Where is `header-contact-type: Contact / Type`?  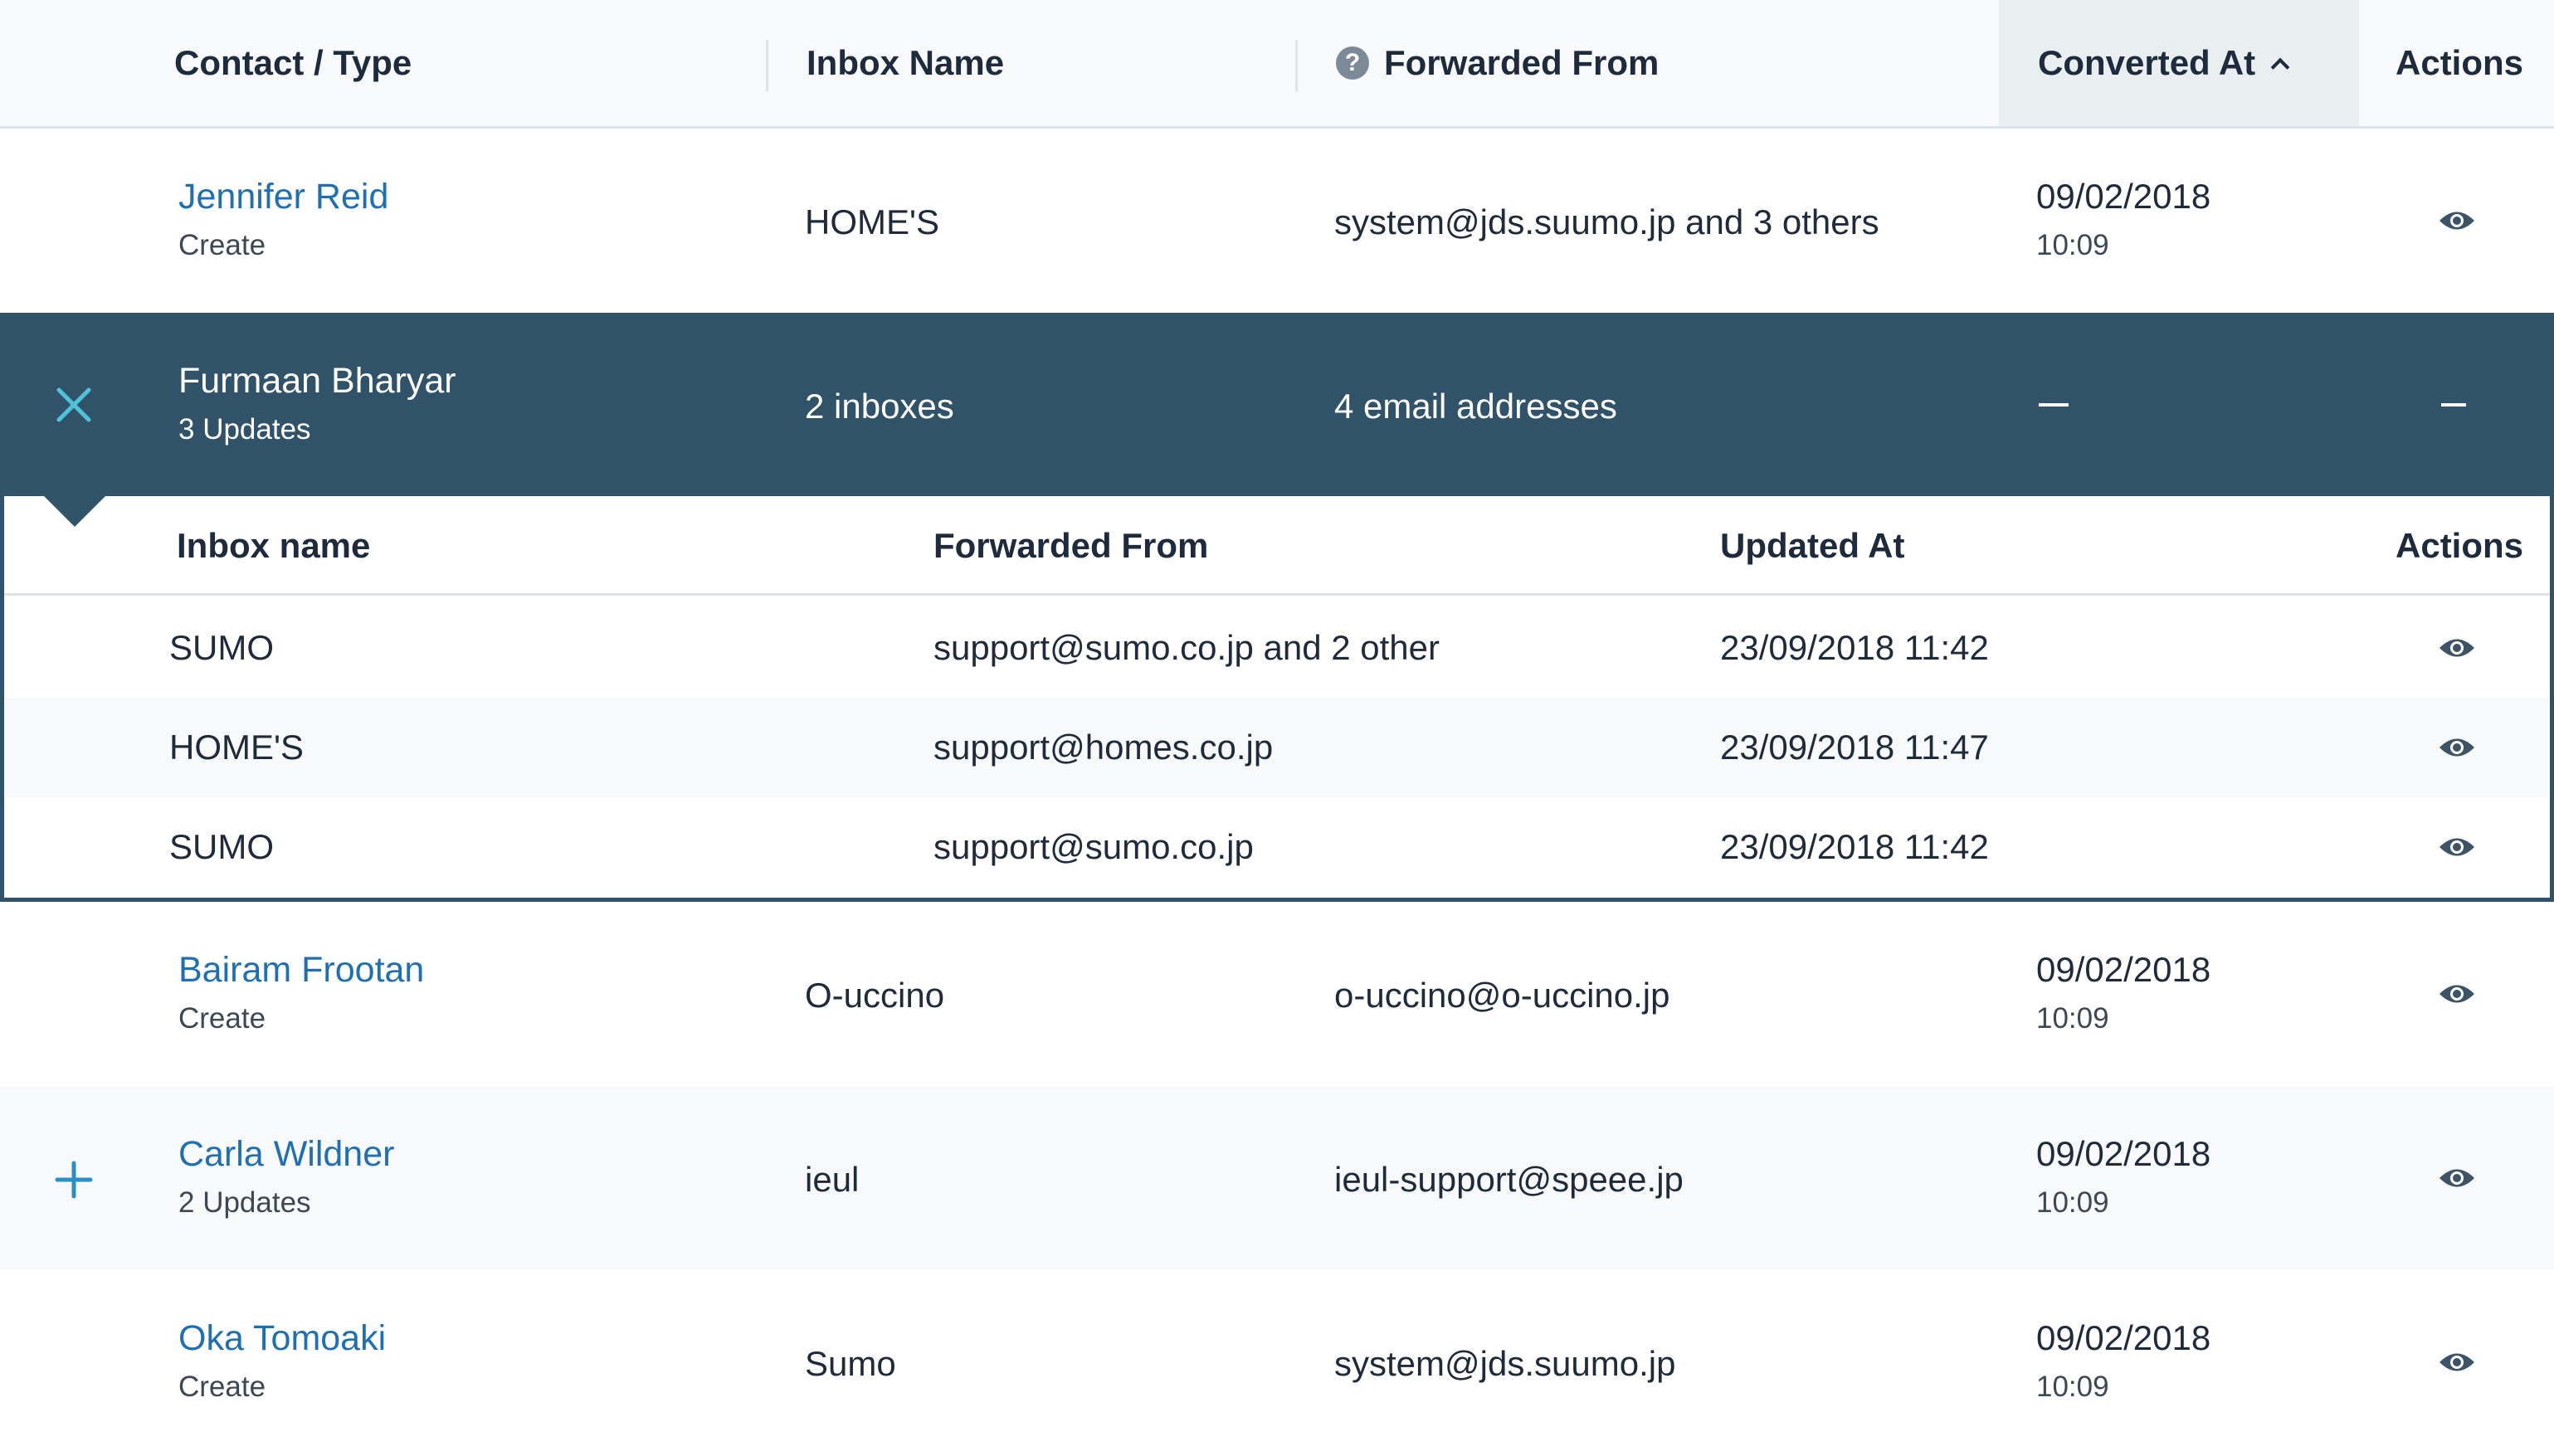 header-contact-type: Contact / Type is located at coordinates (293, 63).